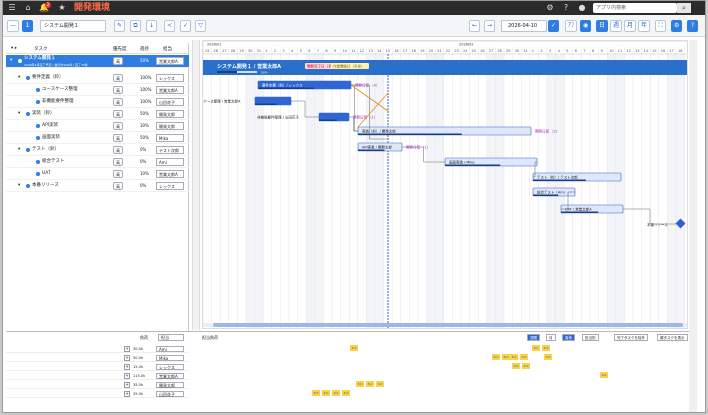 The image size is (708, 415). What do you see at coordinates (196, 185) in the screenshot?
I see `panel-splitter` at bounding box center [196, 185].